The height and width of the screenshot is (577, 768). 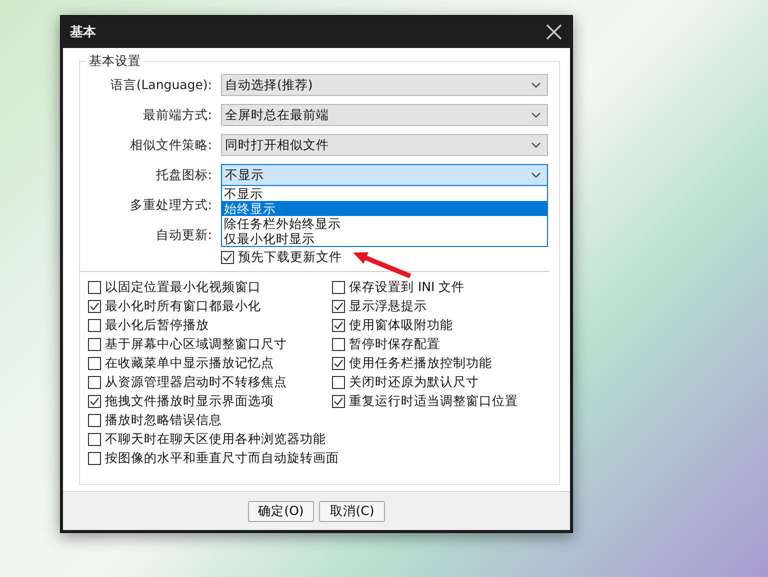 What do you see at coordinates (157, 325) in the screenshot?
I see `checkbox-label: 最小化后暂停播放` at bounding box center [157, 325].